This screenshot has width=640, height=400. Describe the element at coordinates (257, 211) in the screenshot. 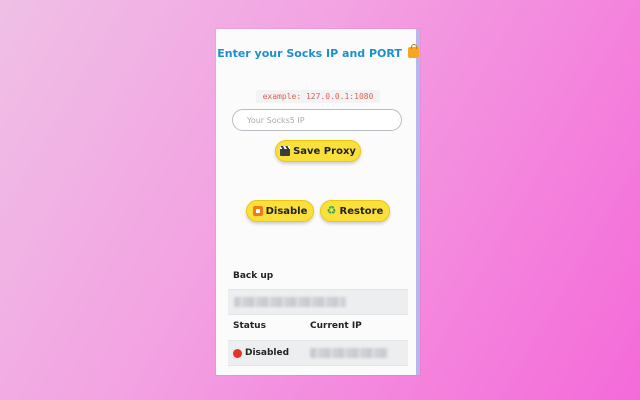

I see `stop-button-icon` at that location.